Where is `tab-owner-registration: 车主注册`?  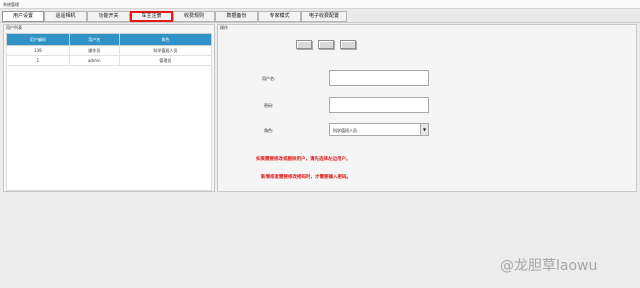
tab-owner-registration: 车主注册 is located at coordinates (151, 16).